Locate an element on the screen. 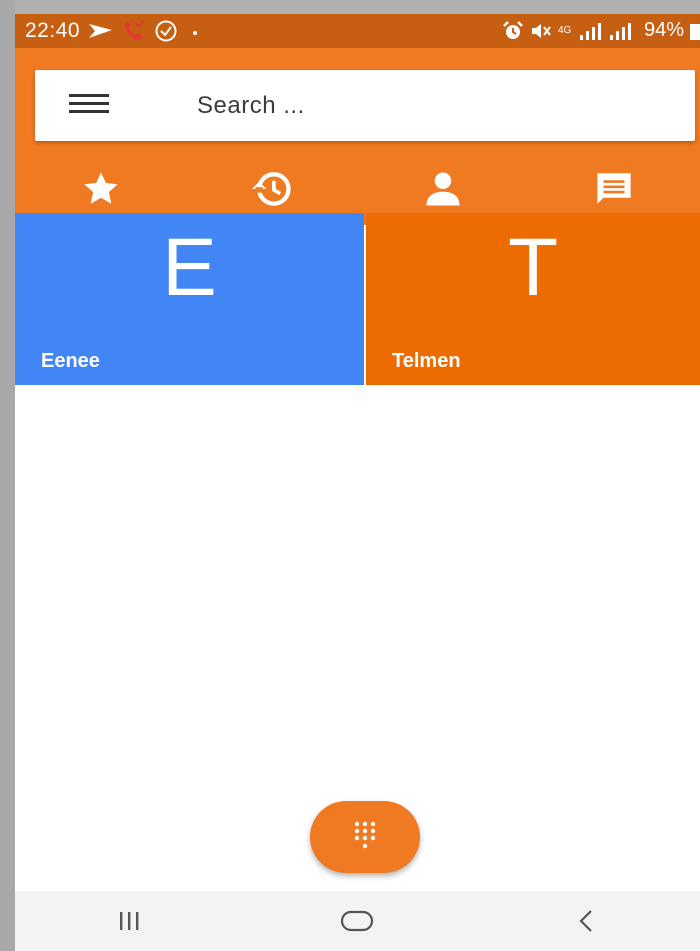  check-circle-icon is located at coordinates (166, 31).